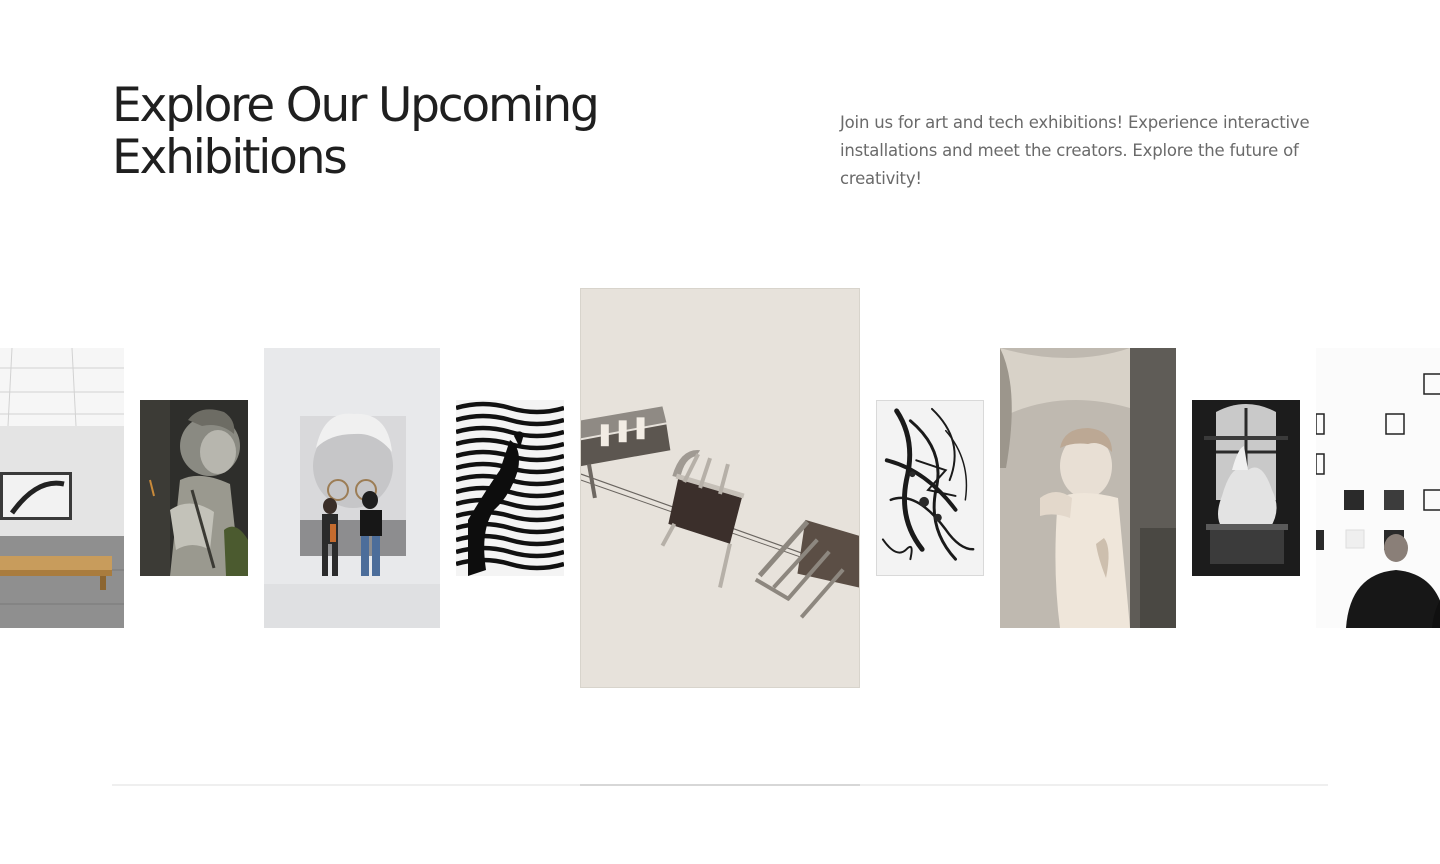 Image resolution: width=1440 pixels, height=864 pixels. I want to click on carousel-progress-indicator, so click(720, 785).